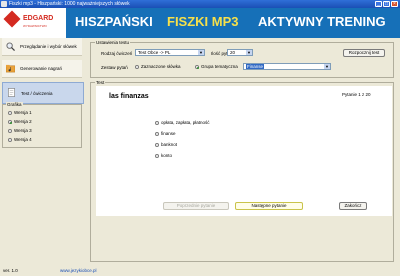 This screenshot has width=400, height=276. Describe the element at coordinates (48, 46) in the screenshot. I see `sidebar-item-label: Przeglądanie i wybór słówek` at that location.